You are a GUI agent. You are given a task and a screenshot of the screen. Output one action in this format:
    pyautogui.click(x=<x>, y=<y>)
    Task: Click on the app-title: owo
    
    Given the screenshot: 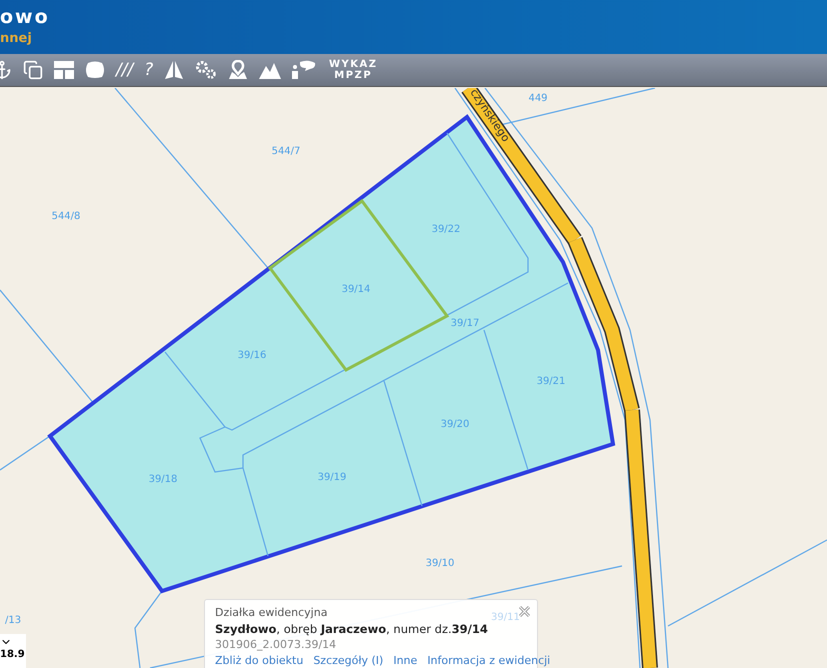 What is the action you would take?
    pyautogui.click(x=25, y=17)
    